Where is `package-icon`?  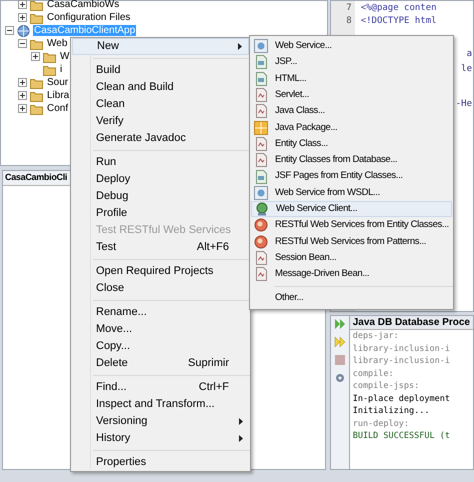 package-icon is located at coordinates (261, 127).